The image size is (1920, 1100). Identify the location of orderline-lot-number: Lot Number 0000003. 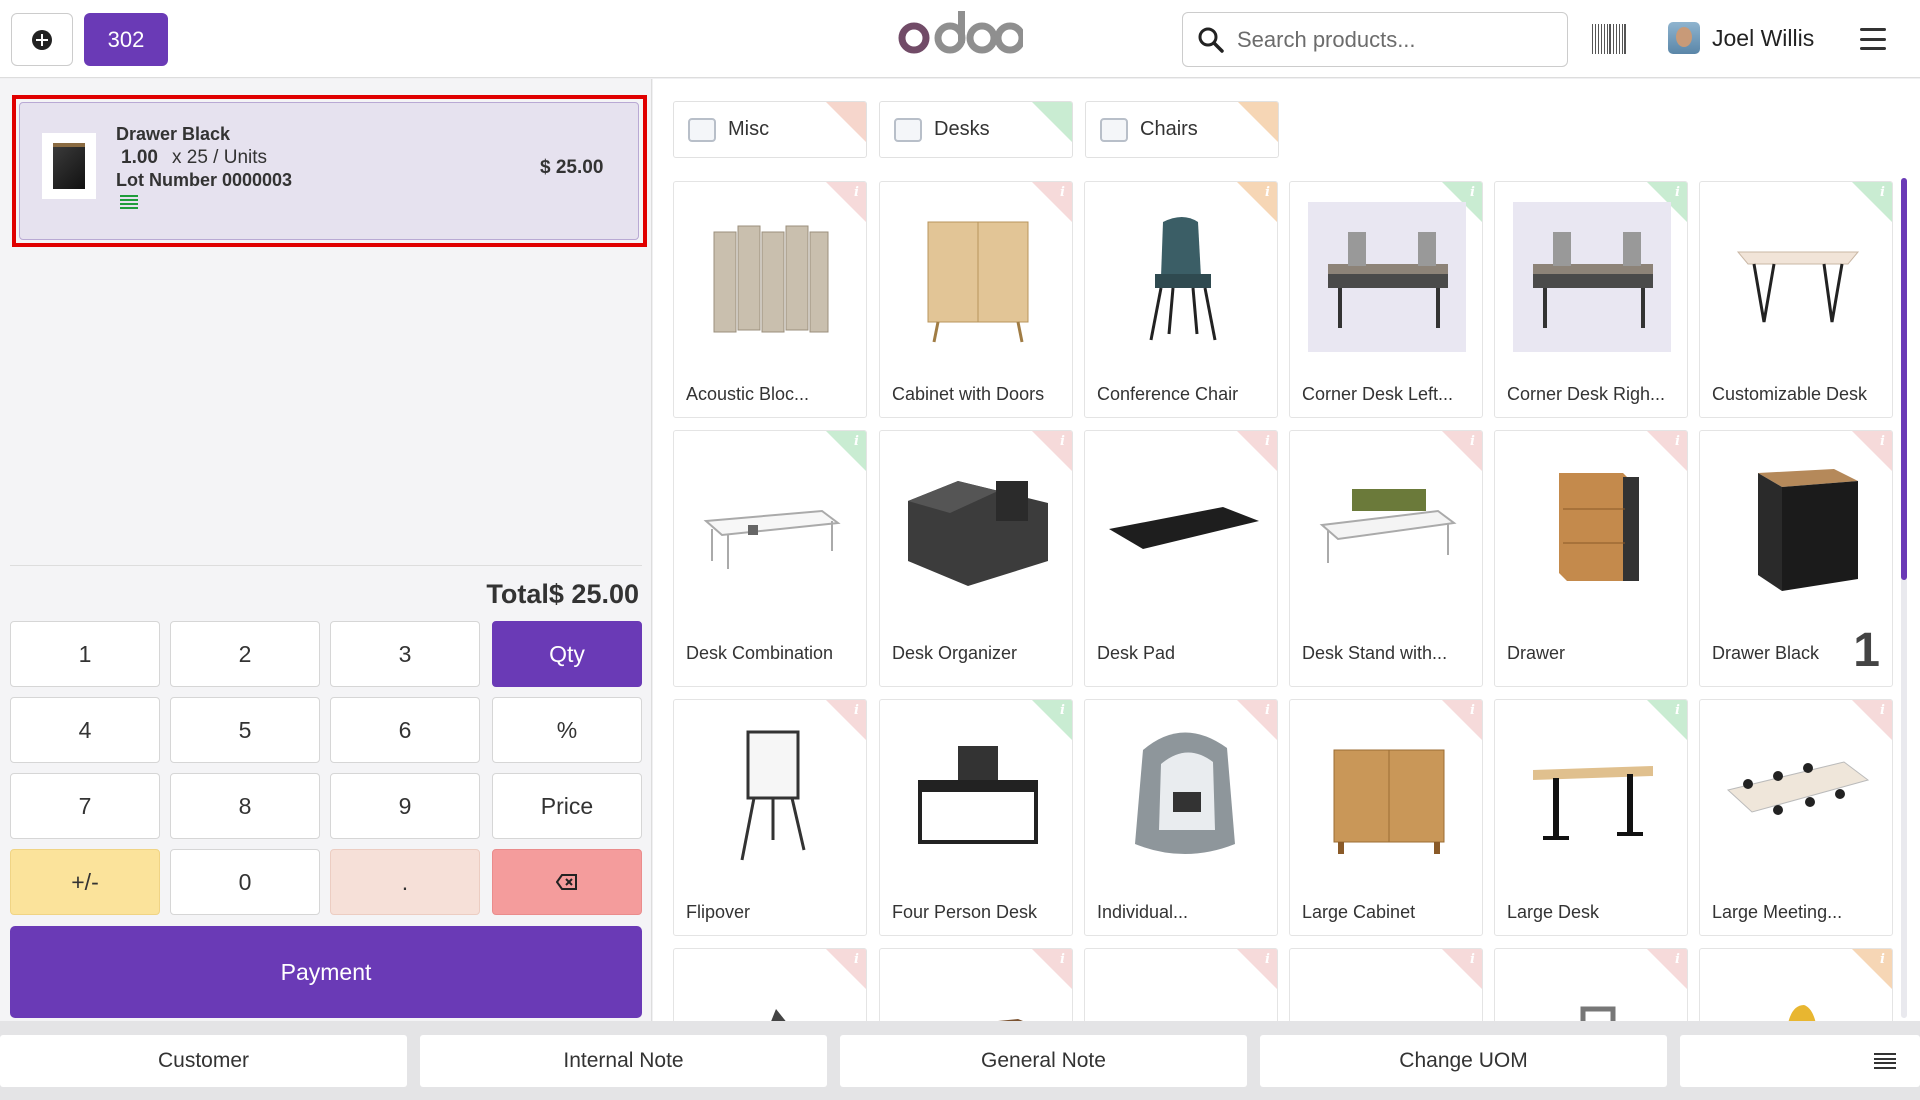
(204, 180).